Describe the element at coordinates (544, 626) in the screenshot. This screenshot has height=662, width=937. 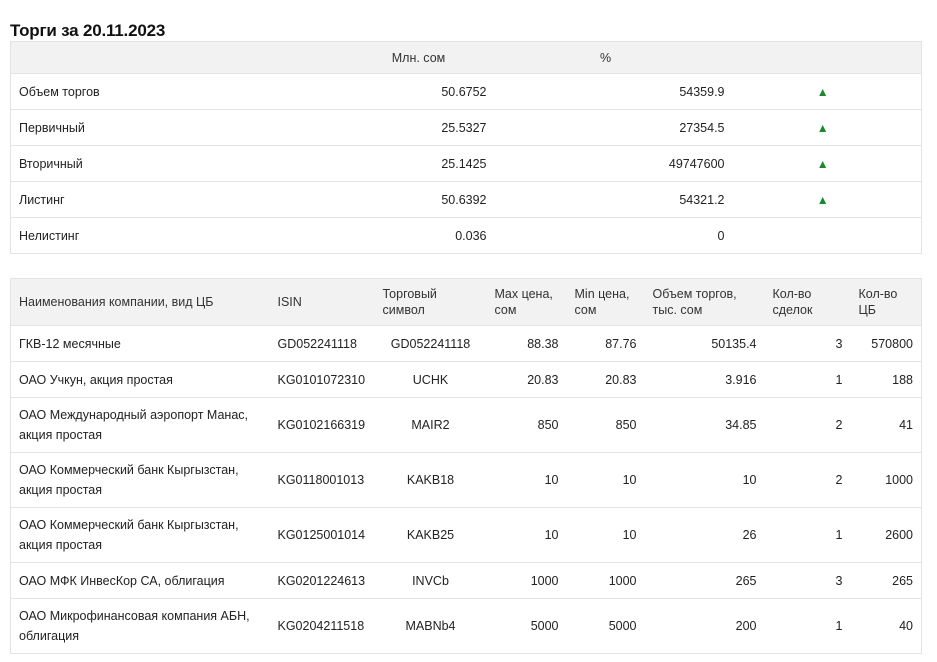
I see `max-price-cell: 5000` at that location.